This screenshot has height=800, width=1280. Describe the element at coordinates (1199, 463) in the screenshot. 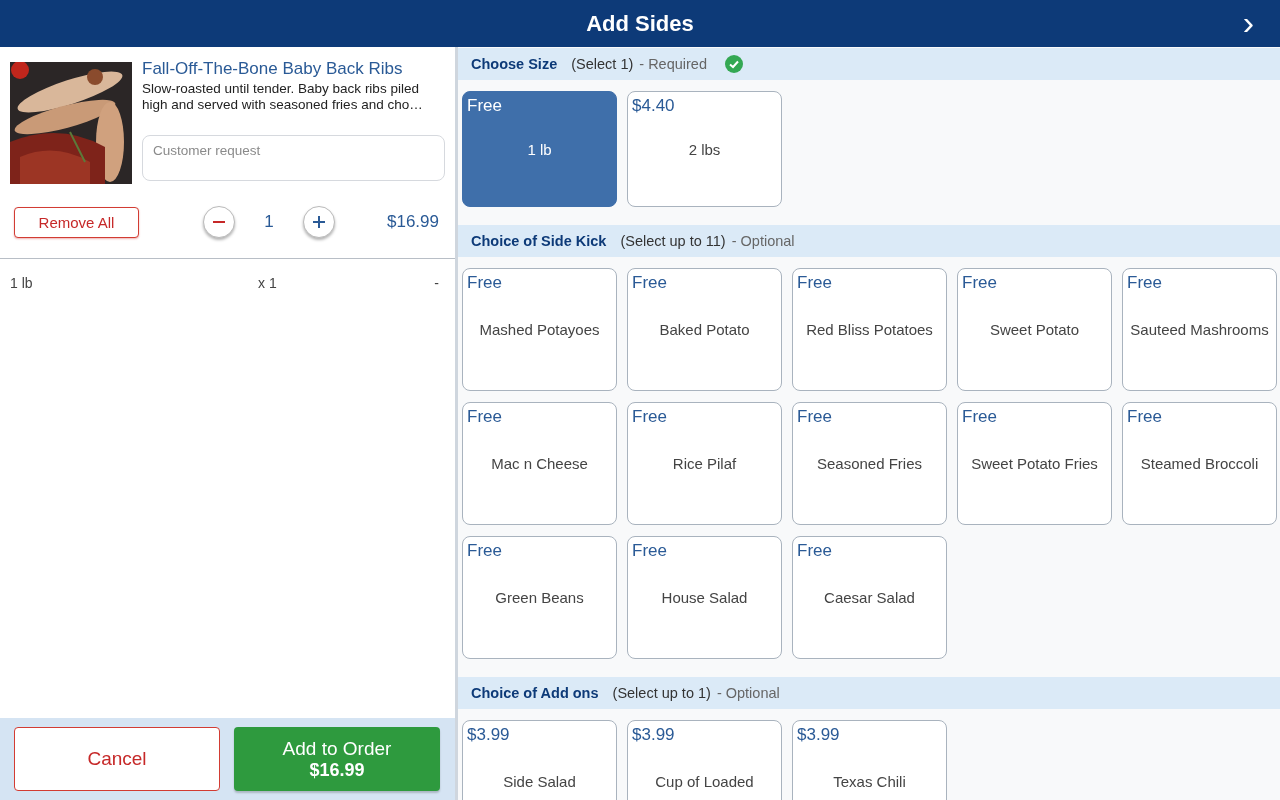

I see `option-card: Free Steamed Broccoli` at that location.